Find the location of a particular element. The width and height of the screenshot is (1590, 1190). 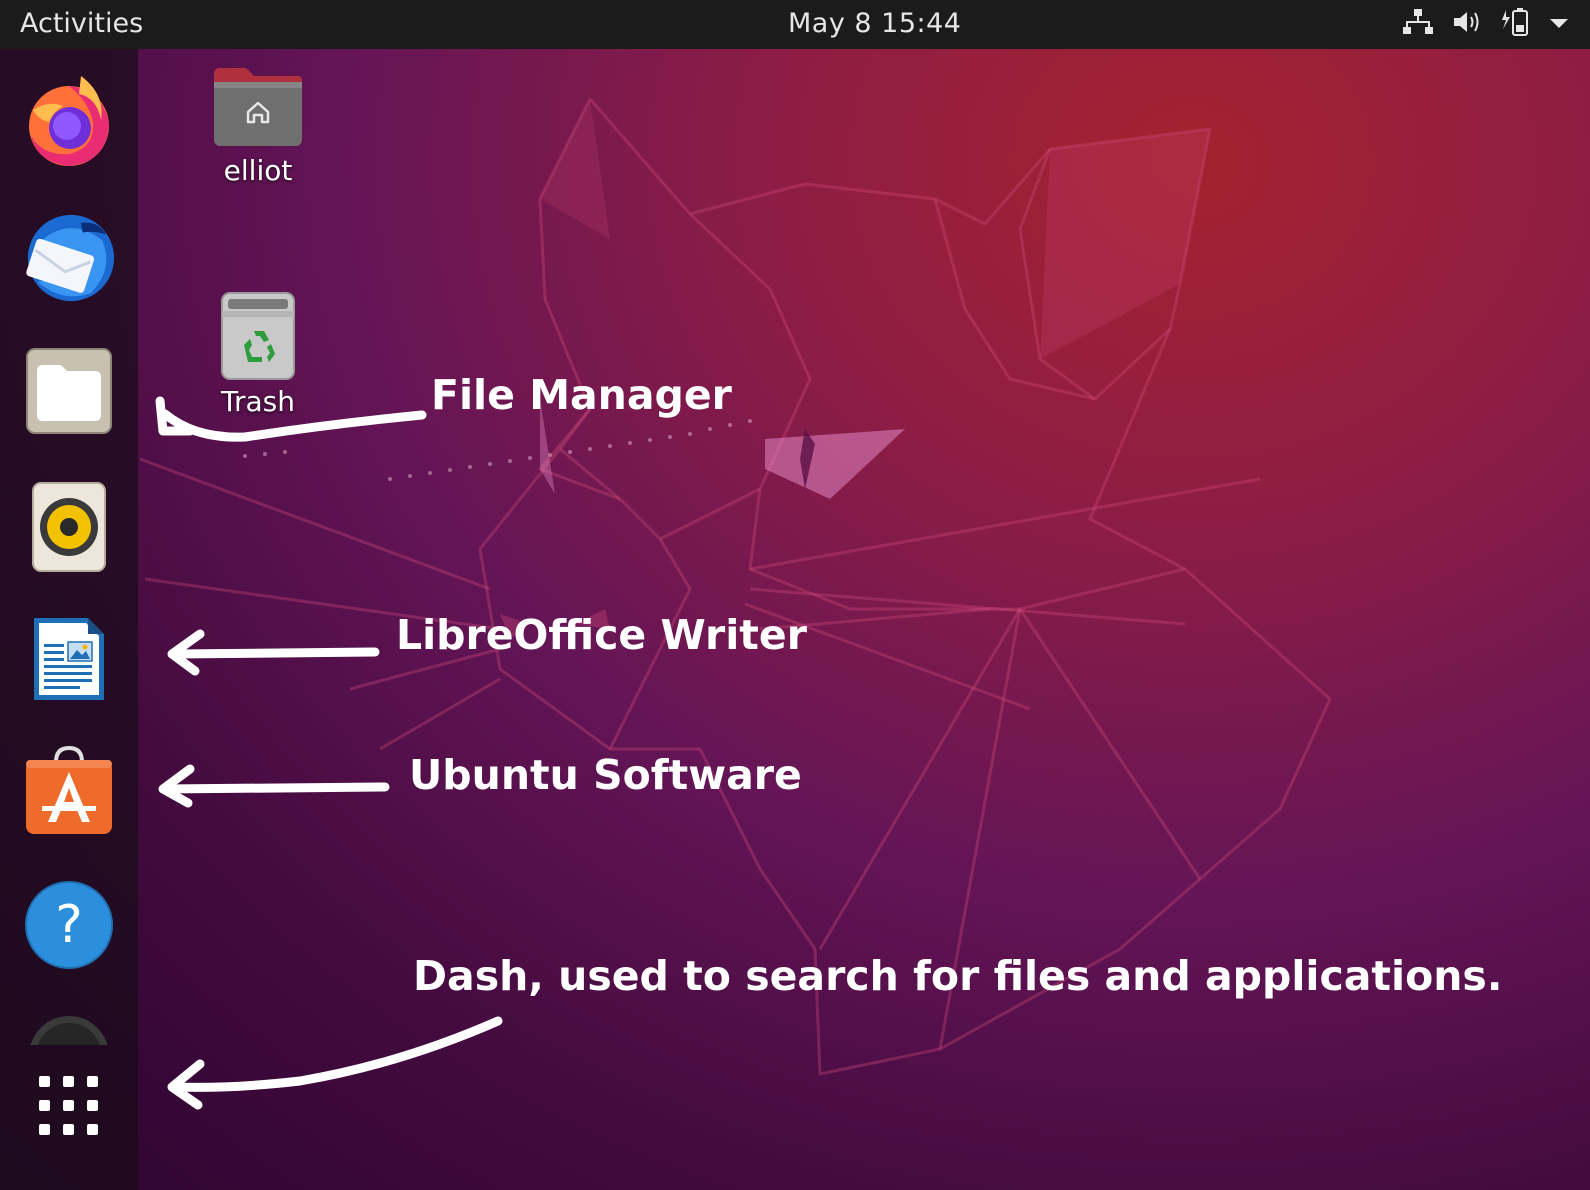

dock-item-files is located at coordinates (69, 391).